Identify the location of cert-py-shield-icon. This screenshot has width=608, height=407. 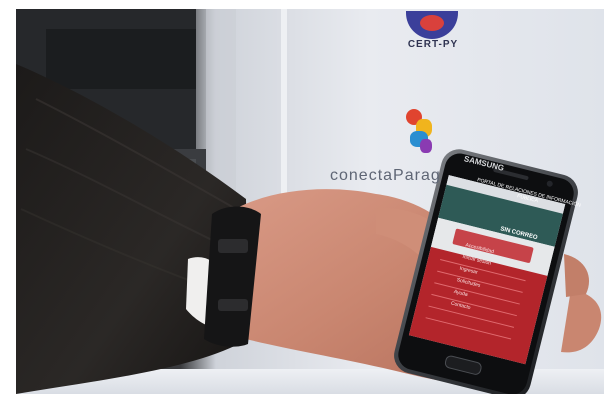
(432, 25).